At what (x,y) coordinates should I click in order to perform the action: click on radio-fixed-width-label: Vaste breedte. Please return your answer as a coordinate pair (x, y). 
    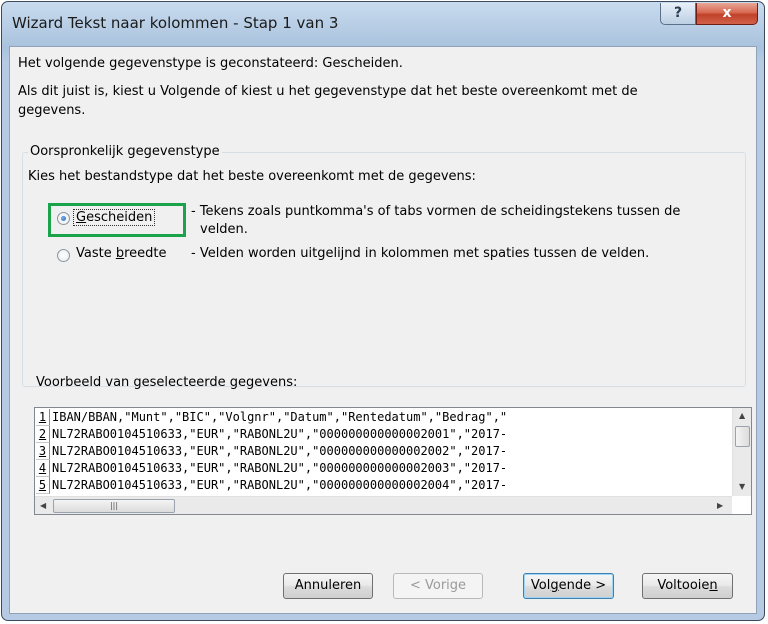
    Looking at the image, I should click on (121, 253).